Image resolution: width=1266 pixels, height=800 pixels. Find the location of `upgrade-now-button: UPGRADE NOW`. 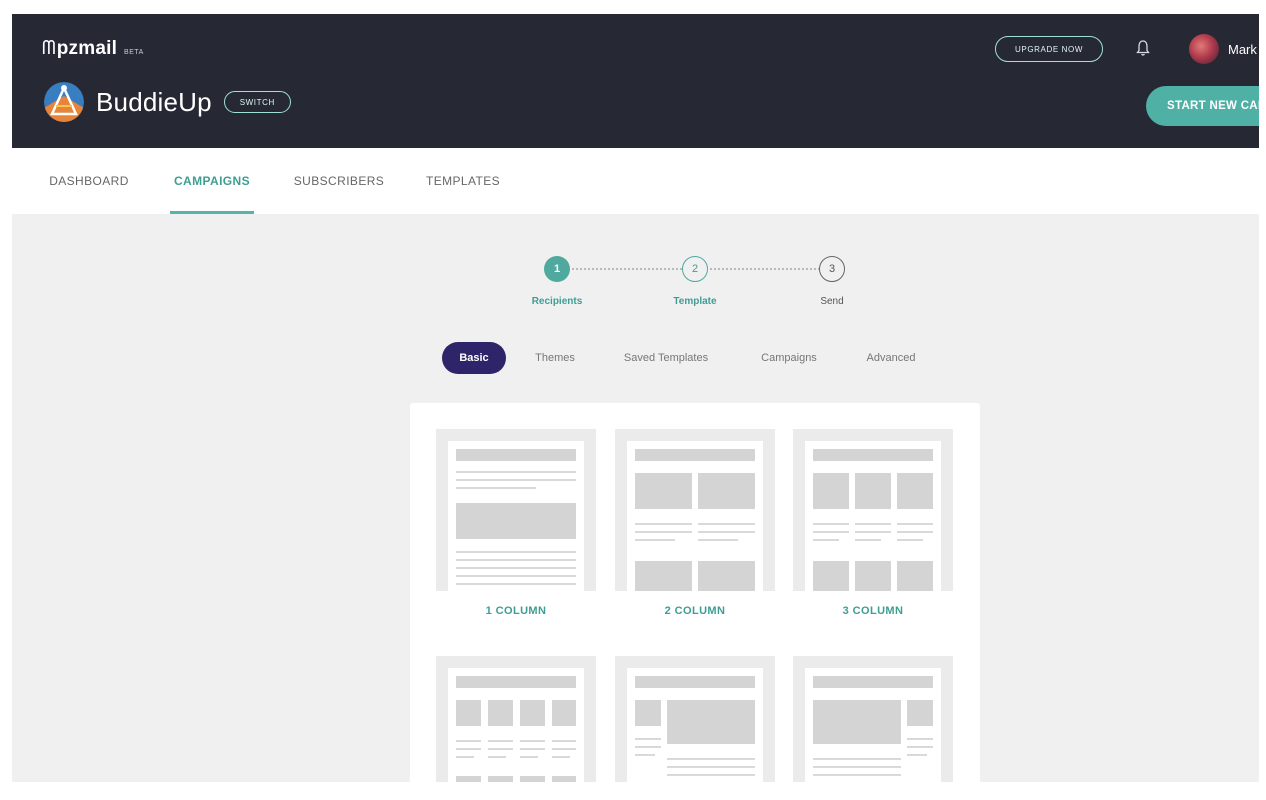

upgrade-now-button: UPGRADE NOW is located at coordinates (1049, 49).